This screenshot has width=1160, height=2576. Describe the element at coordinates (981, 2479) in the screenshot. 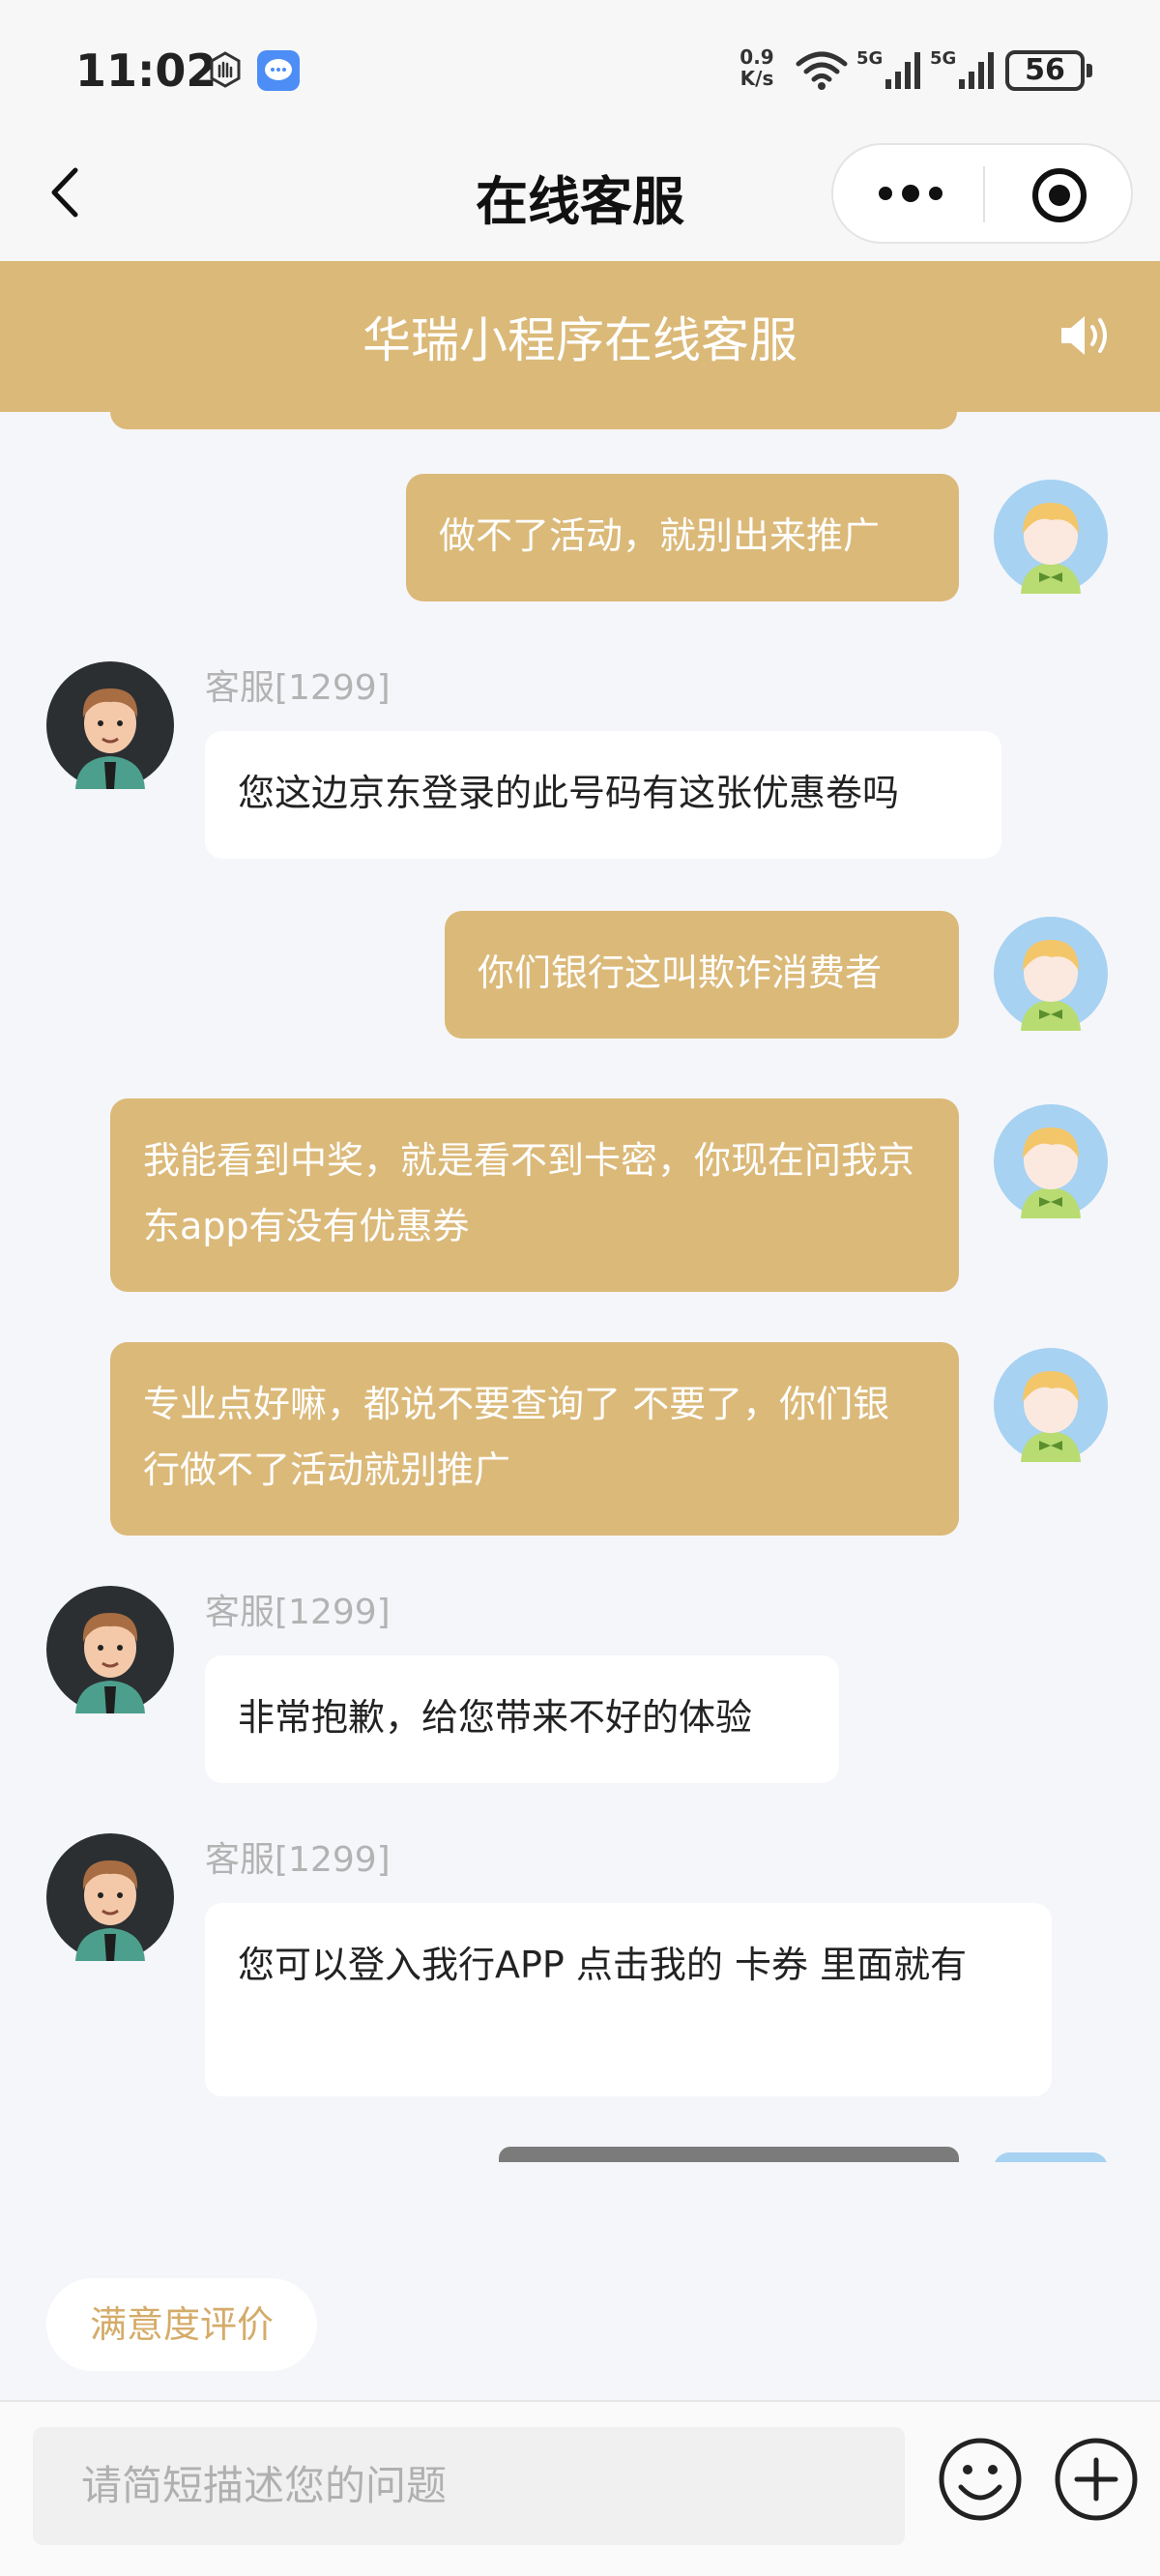

I see `emoji-icon` at that location.